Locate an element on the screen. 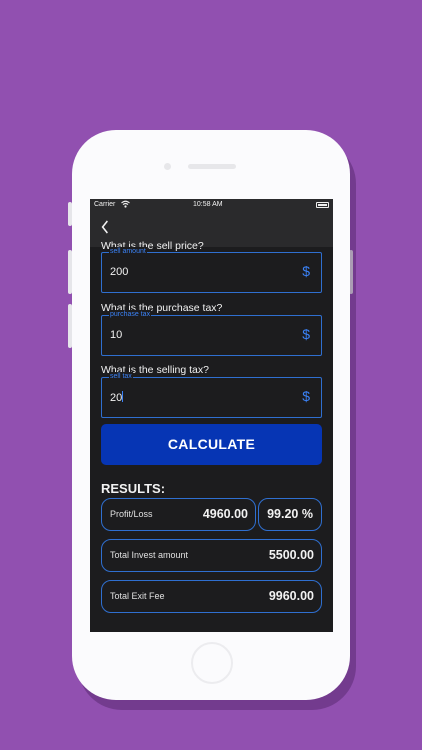 The height and width of the screenshot is (750, 422). total-exit-fee-label: Total Exit Fee is located at coordinates (137, 596).